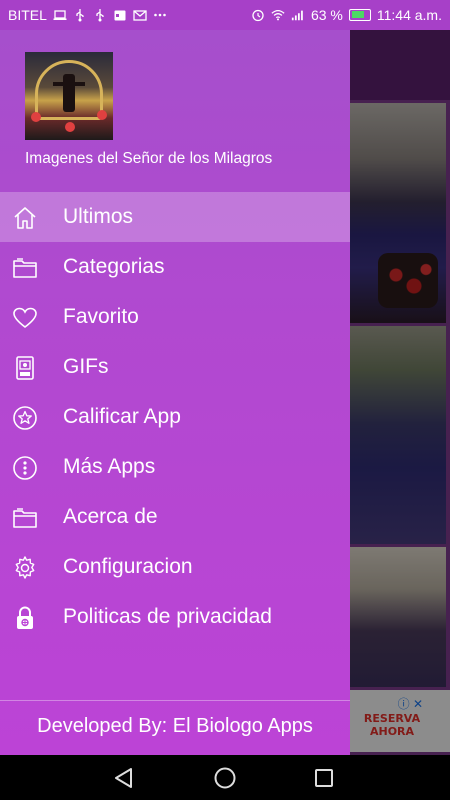  I want to click on signal-icon, so click(297, 15).